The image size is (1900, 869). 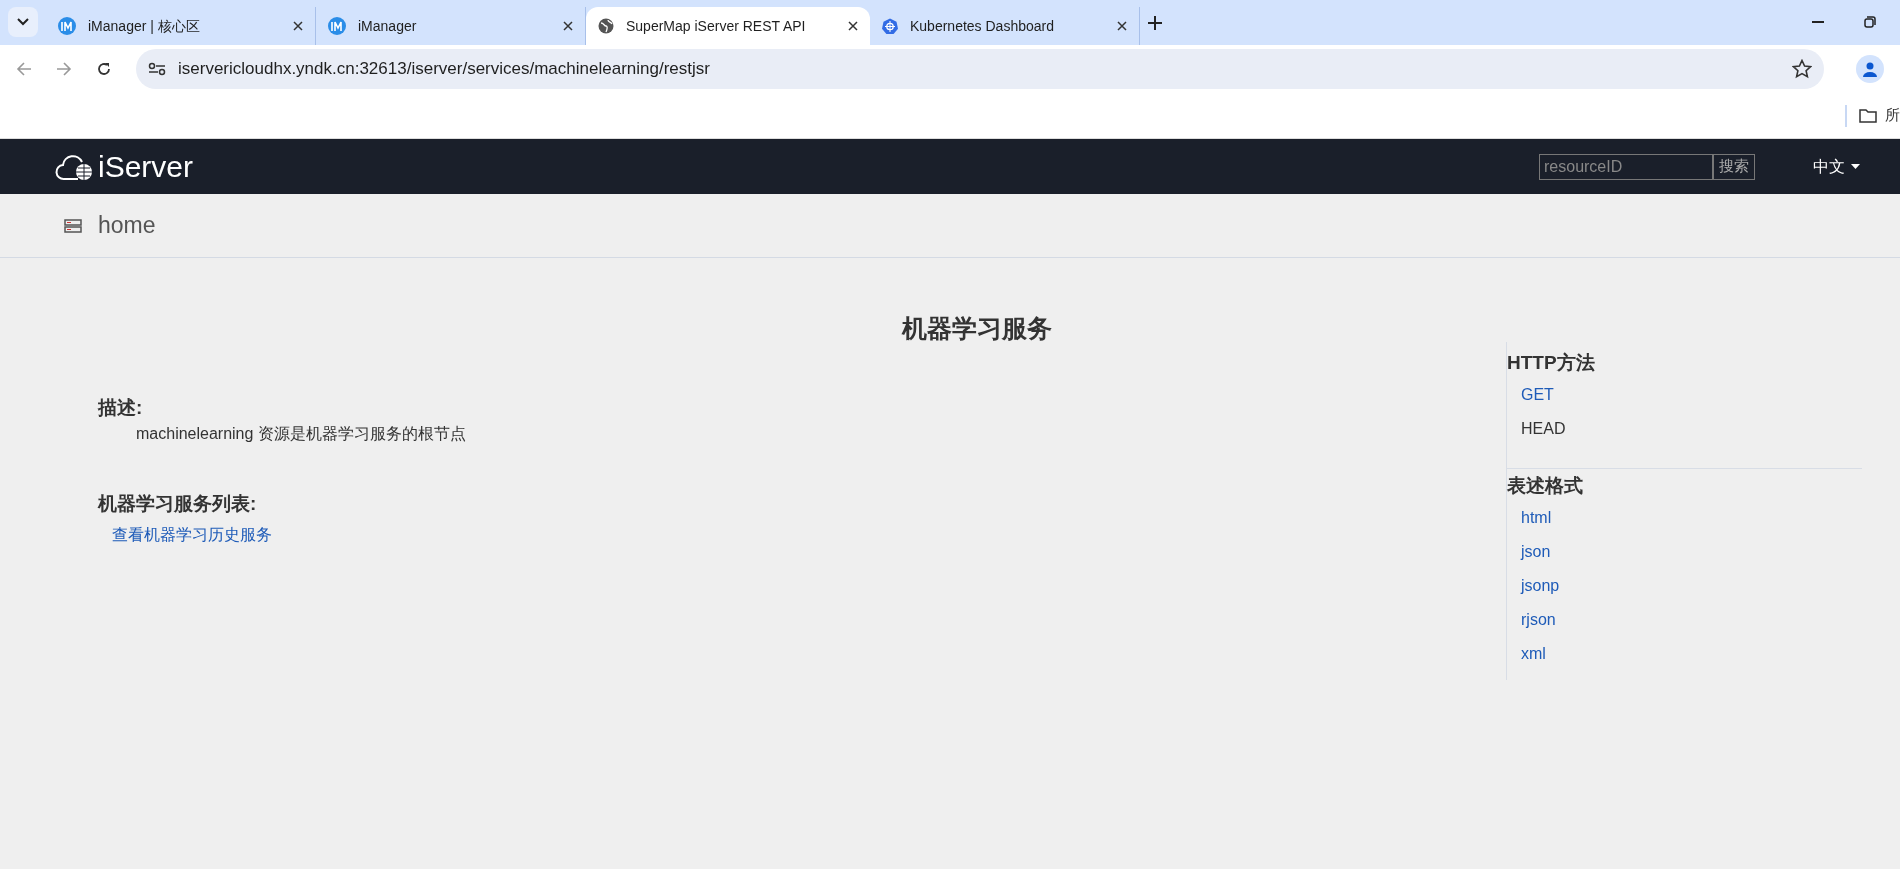 What do you see at coordinates (73, 225) in the screenshot?
I see `server-icon` at bounding box center [73, 225].